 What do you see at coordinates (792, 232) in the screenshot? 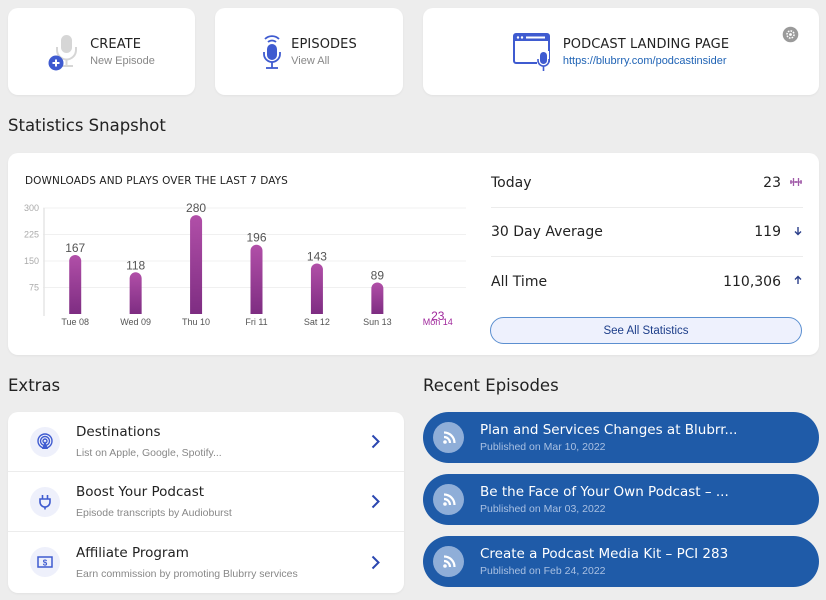
I see `arrow-down-icon` at bounding box center [792, 232].